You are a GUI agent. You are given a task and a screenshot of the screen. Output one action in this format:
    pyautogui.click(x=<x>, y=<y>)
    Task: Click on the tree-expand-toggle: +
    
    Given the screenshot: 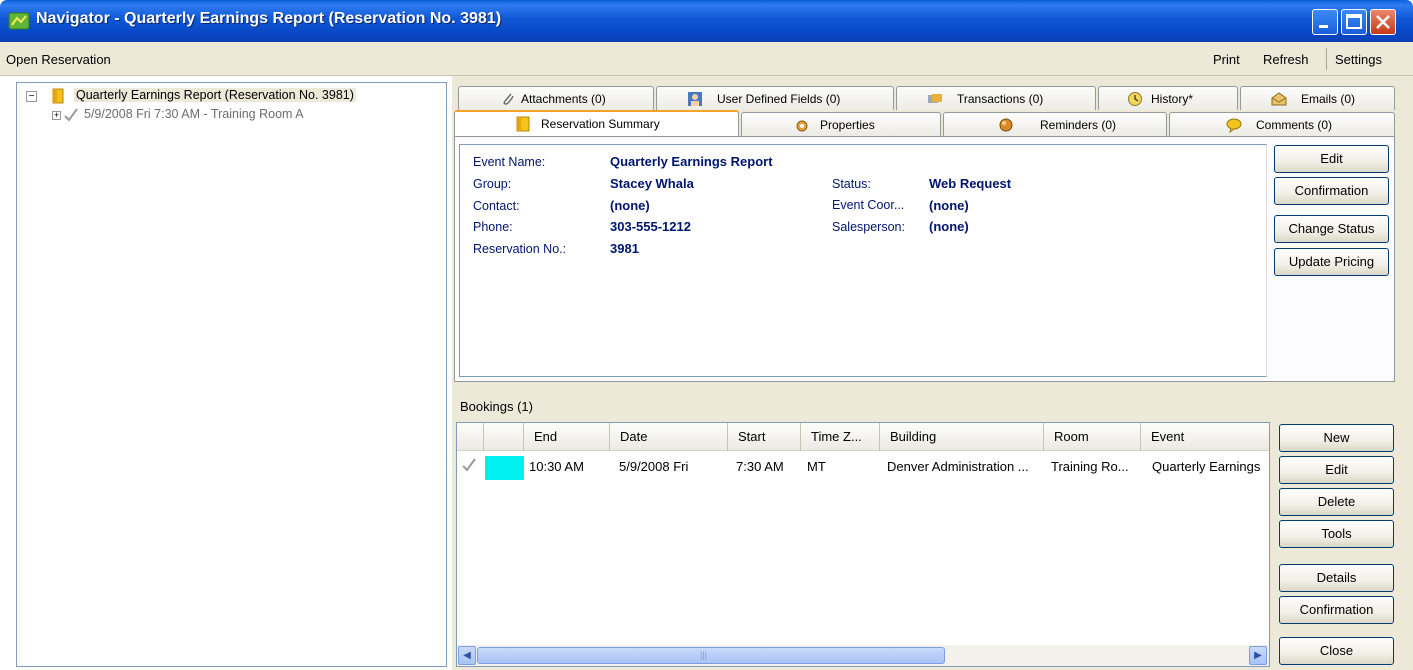 What is the action you would take?
    pyautogui.click(x=56, y=115)
    